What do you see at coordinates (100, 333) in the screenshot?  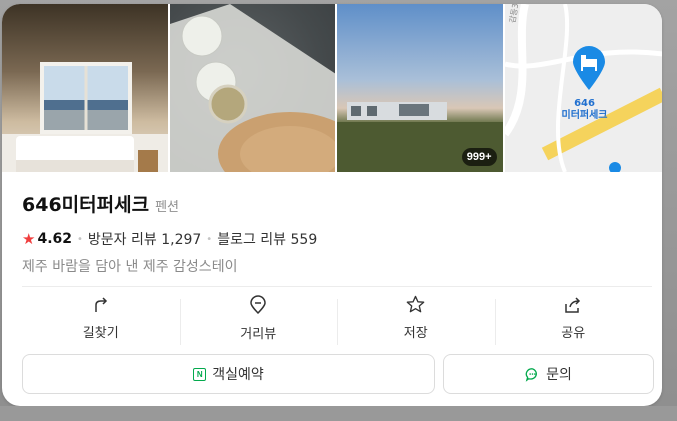 I see `directions-label: 길찾기` at bounding box center [100, 333].